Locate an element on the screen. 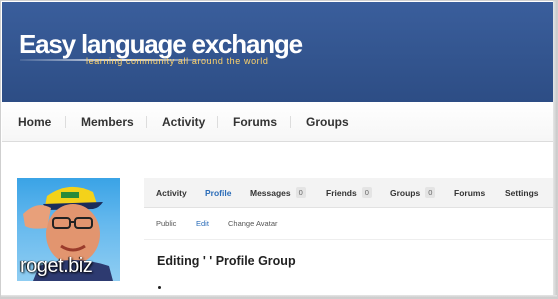 Image resolution: width=558 pixels, height=299 pixels. profile-nav-groups-label: Groups is located at coordinates (405, 193).